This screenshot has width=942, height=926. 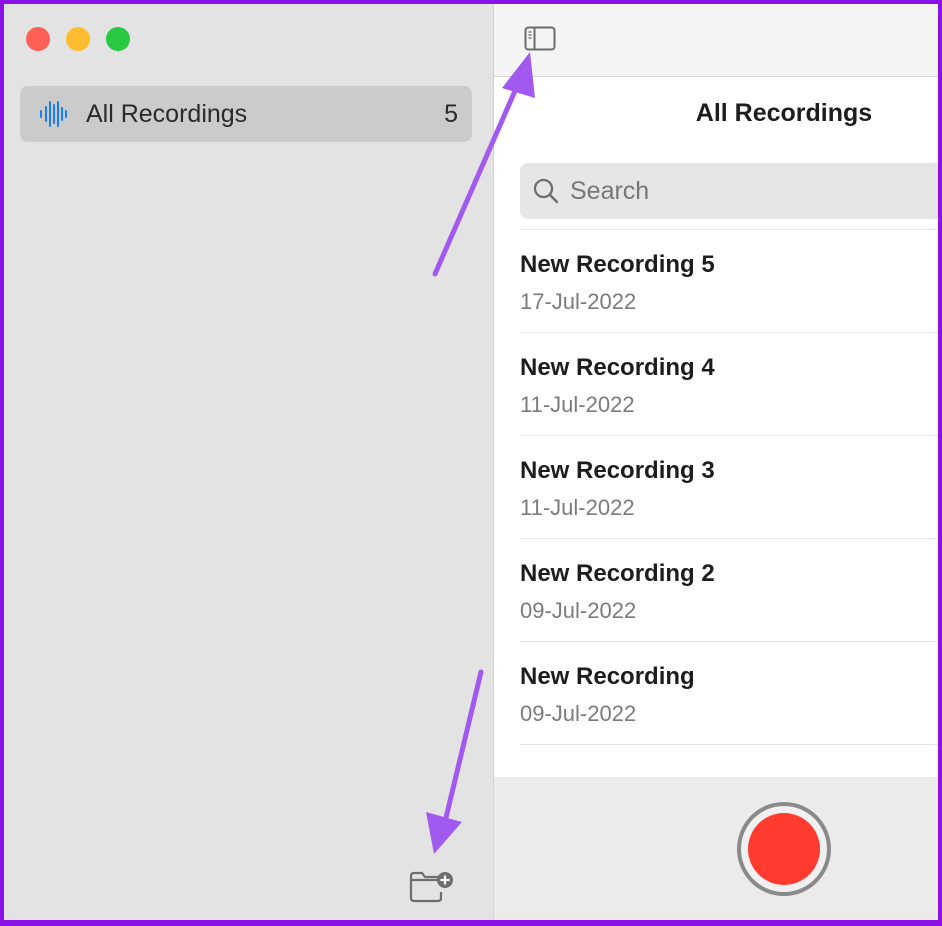 What do you see at coordinates (617, 573) in the screenshot?
I see `recording-name: New Recording 2` at bounding box center [617, 573].